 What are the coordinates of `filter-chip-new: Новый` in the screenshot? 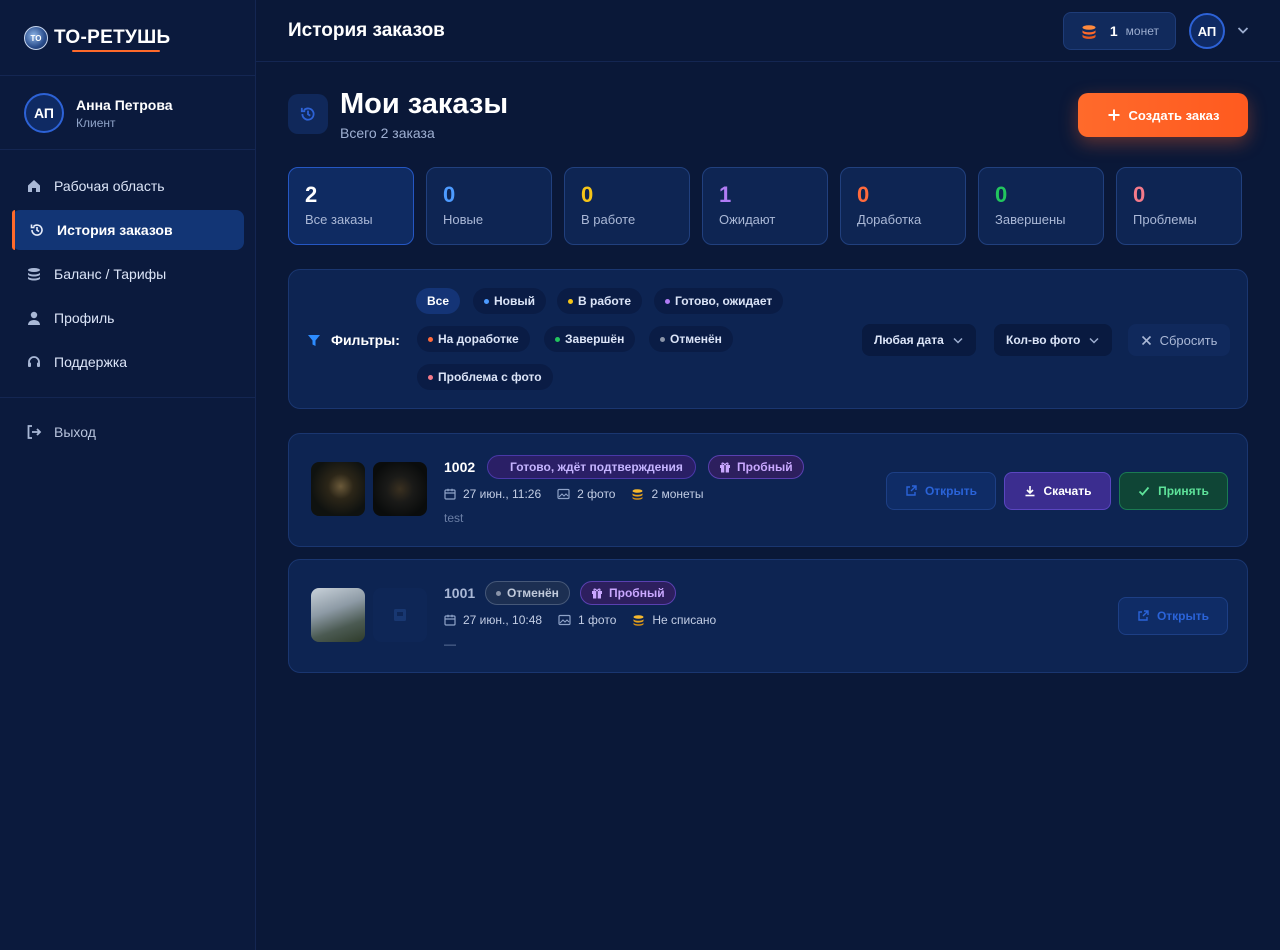 It's located at (509, 301).